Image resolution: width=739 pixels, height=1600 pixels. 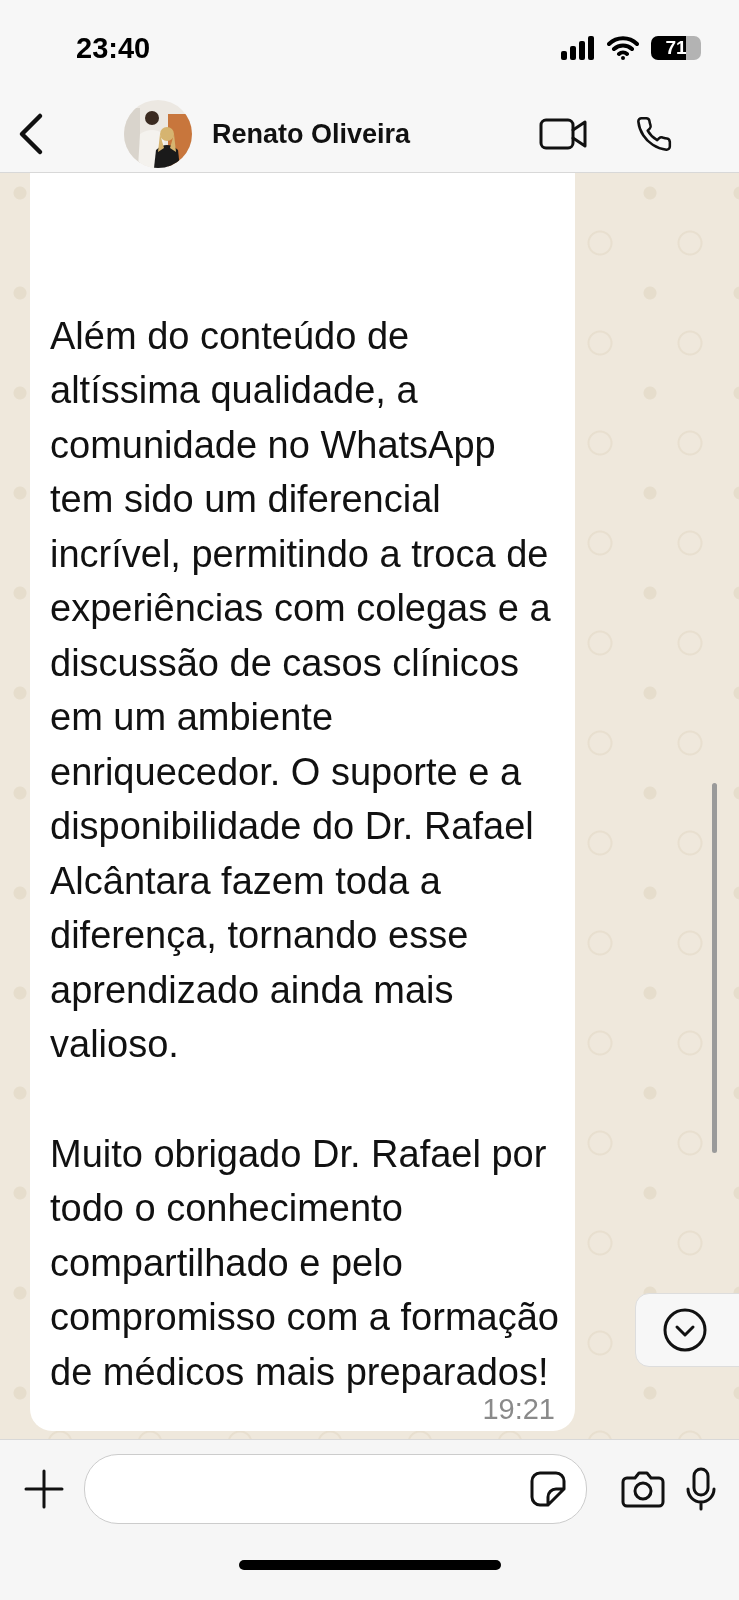 I want to click on signal-icon, so click(x=578, y=48).